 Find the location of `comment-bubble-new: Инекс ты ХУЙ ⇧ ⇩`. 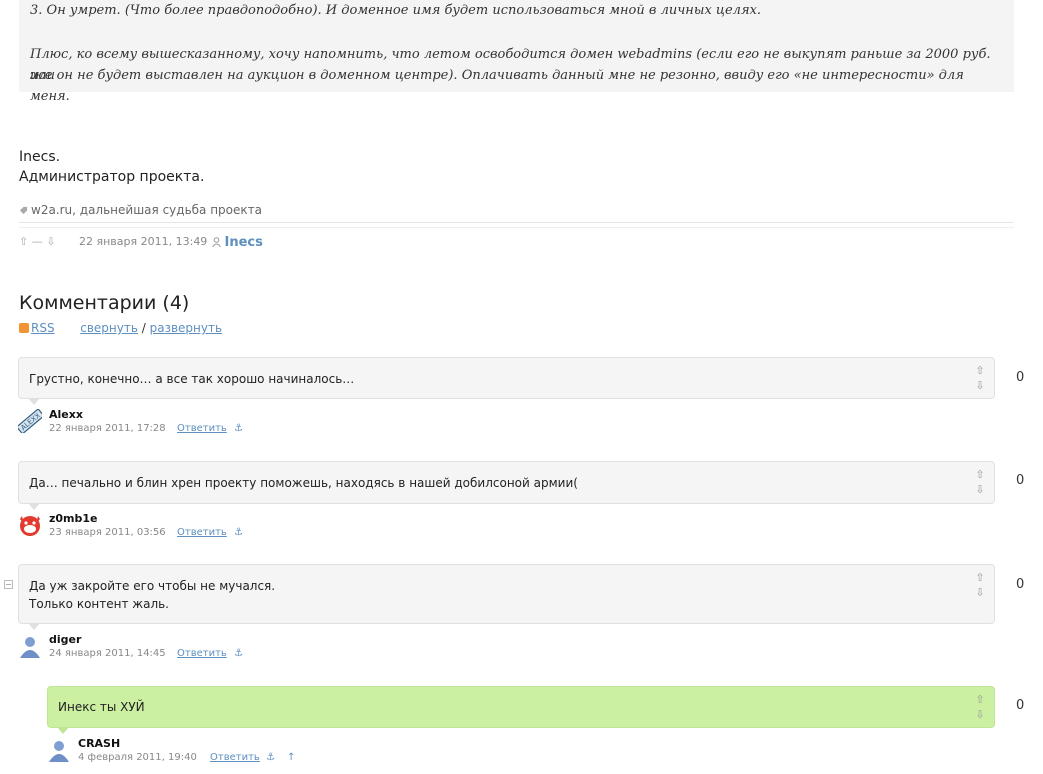

comment-bubble-new: Инекс ты ХУЙ ⇧ ⇩ is located at coordinates (521, 707).